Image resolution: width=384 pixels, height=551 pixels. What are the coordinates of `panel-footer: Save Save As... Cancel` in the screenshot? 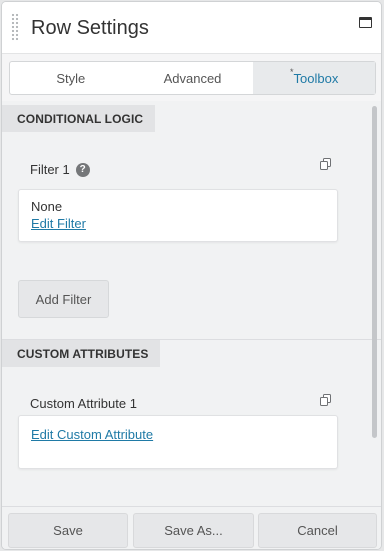 It's located at (191, 527).